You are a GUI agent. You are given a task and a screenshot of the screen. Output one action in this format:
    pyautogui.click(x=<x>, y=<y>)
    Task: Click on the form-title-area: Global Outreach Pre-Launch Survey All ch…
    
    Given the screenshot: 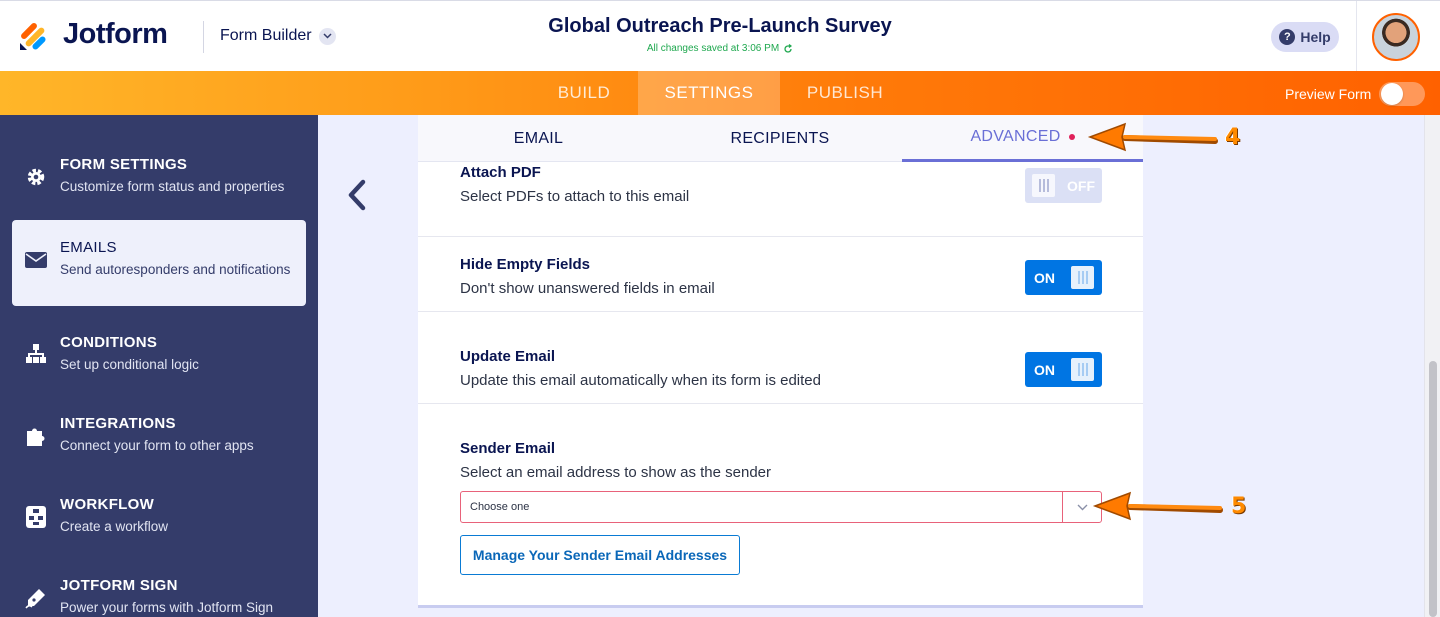 What is the action you would take?
    pyautogui.click(x=720, y=34)
    